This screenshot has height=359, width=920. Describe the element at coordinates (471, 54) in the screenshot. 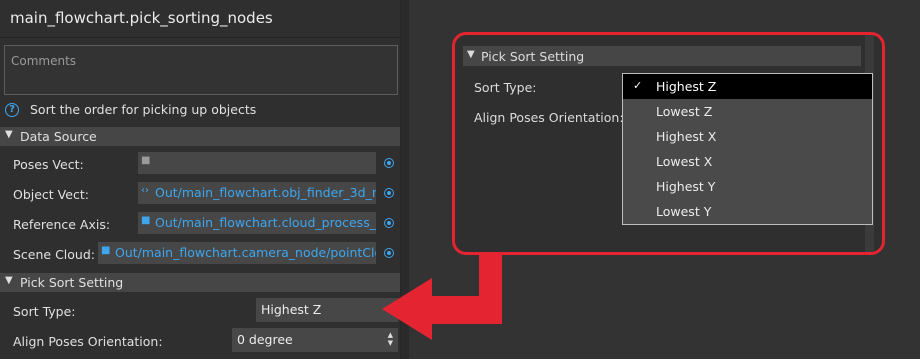

I see `collapse-triangle-icon: ▼` at that location.